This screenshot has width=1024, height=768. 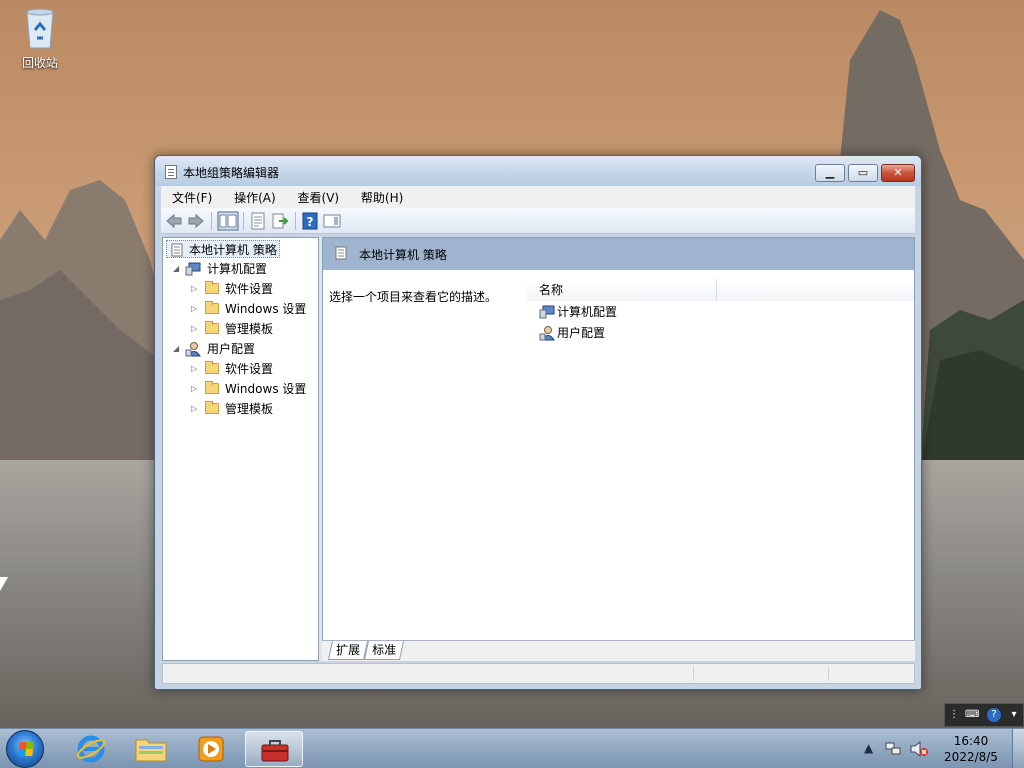 What do you see at coordinates (243, 221) in the screenshot?
I see `toolbar-separator` at bounding box center [243, 221].